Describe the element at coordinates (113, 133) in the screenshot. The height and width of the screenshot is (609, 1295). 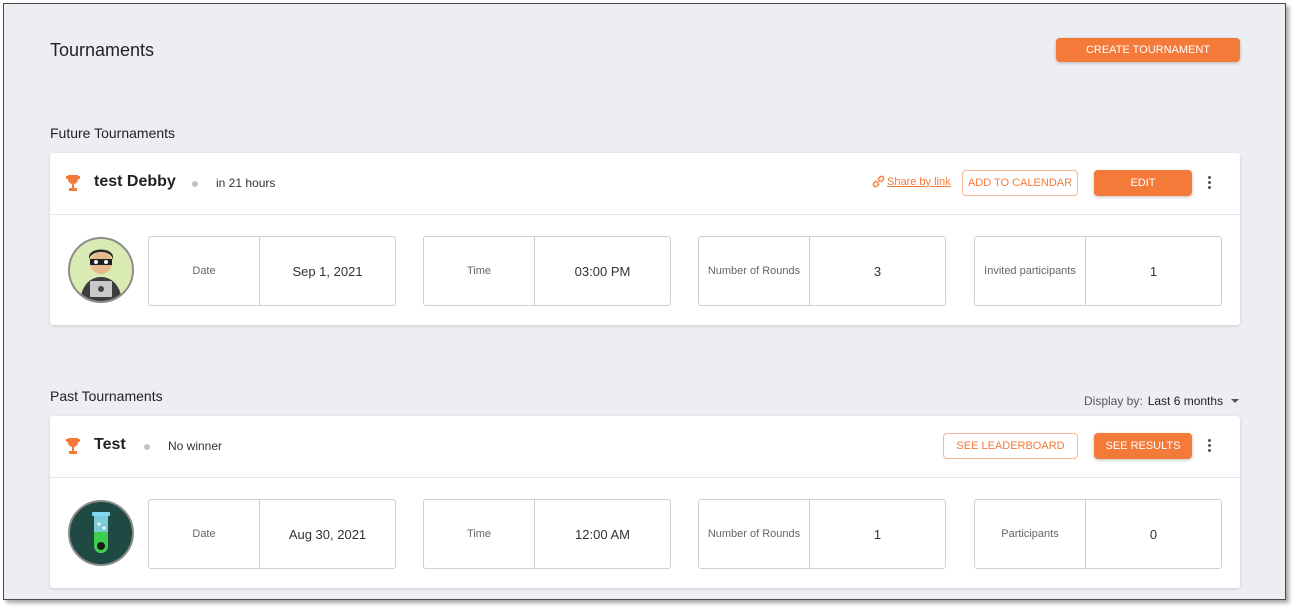
I see `future-section-title: Future Tournaments` at that location.